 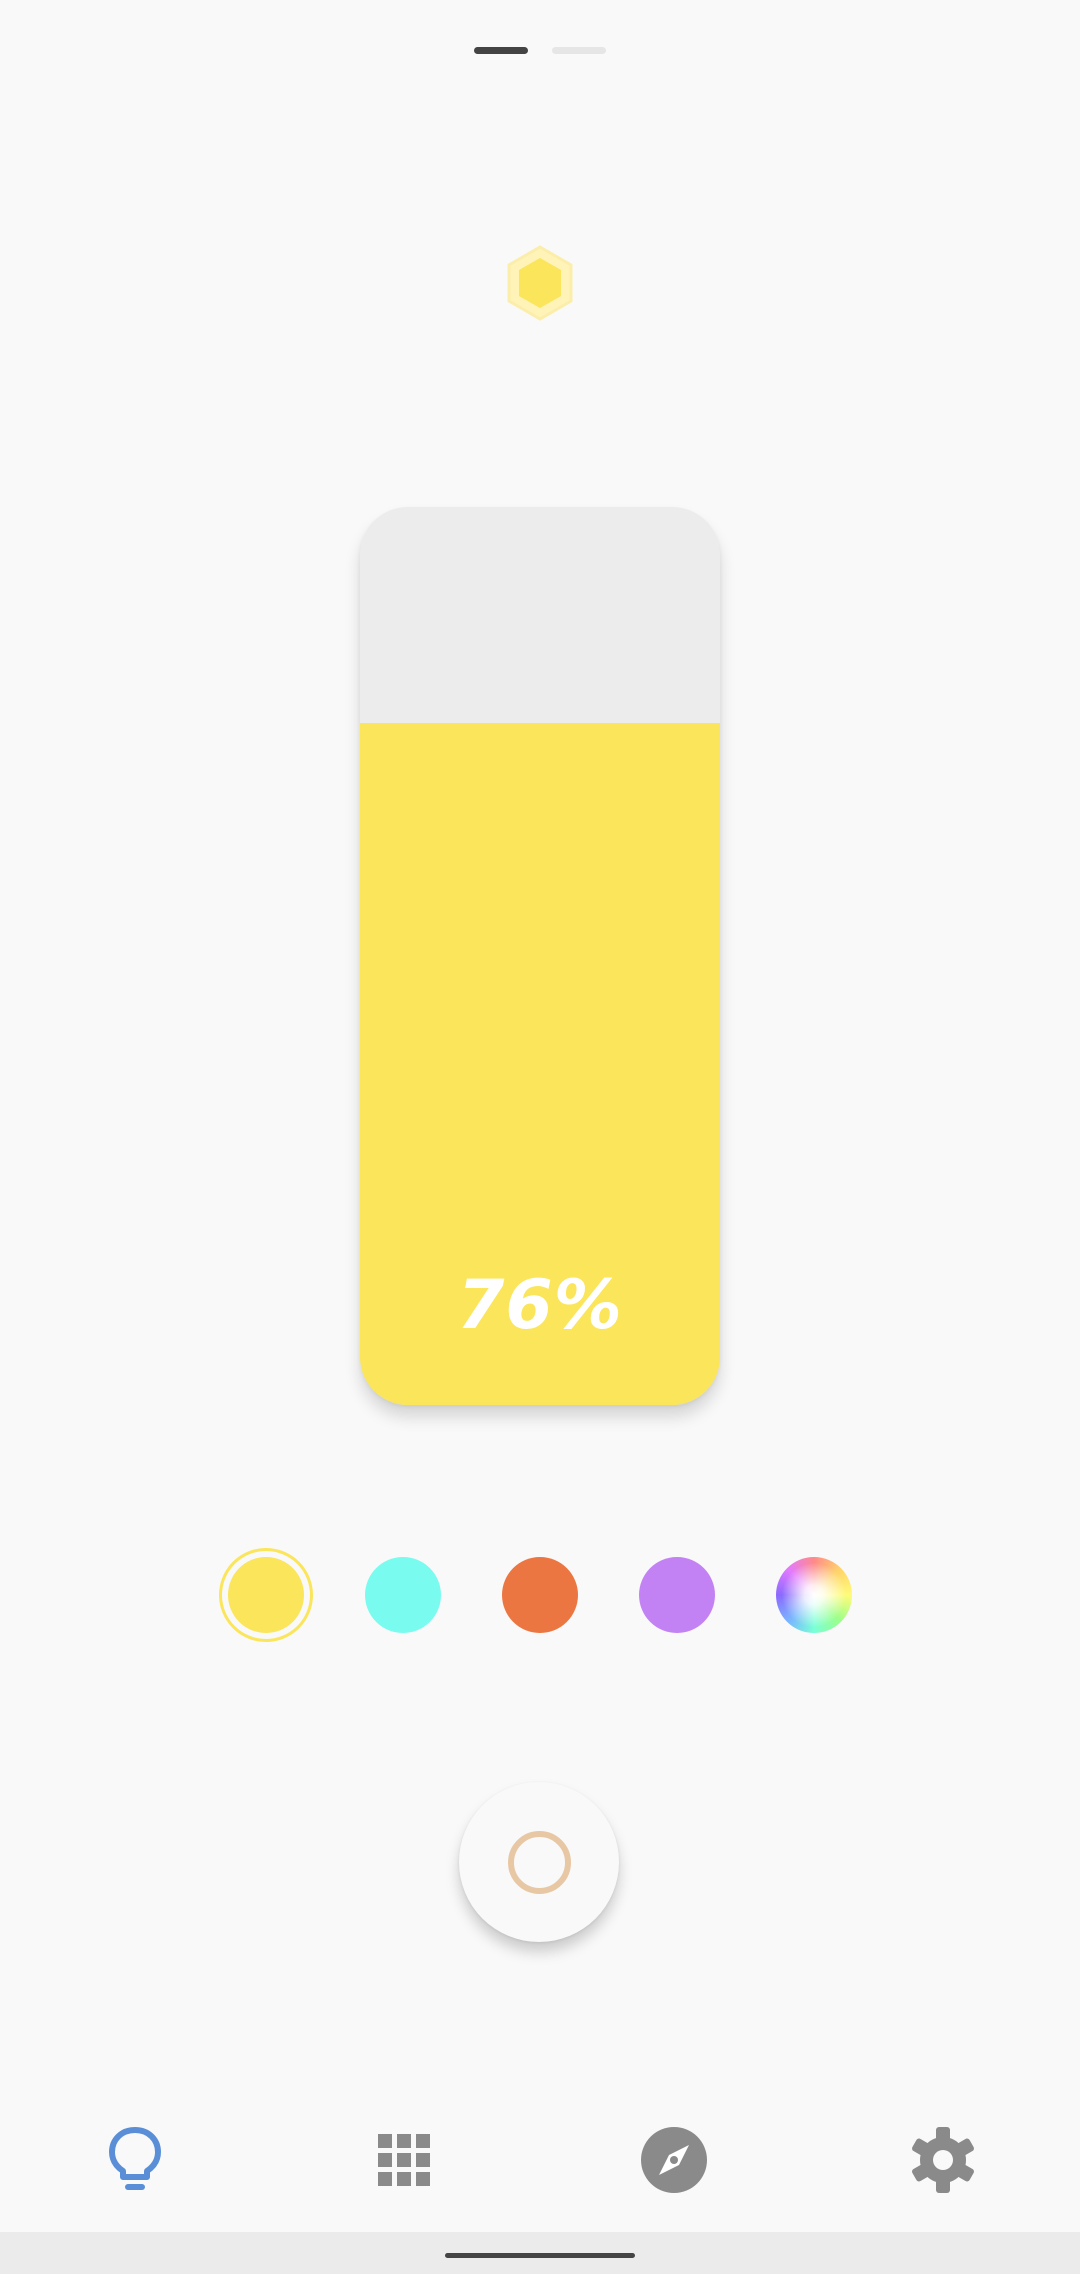 What do you see at coordinates (579, 50) in the screenshot?
I see `page-dot-inactive` at bounding box center [579, 50].